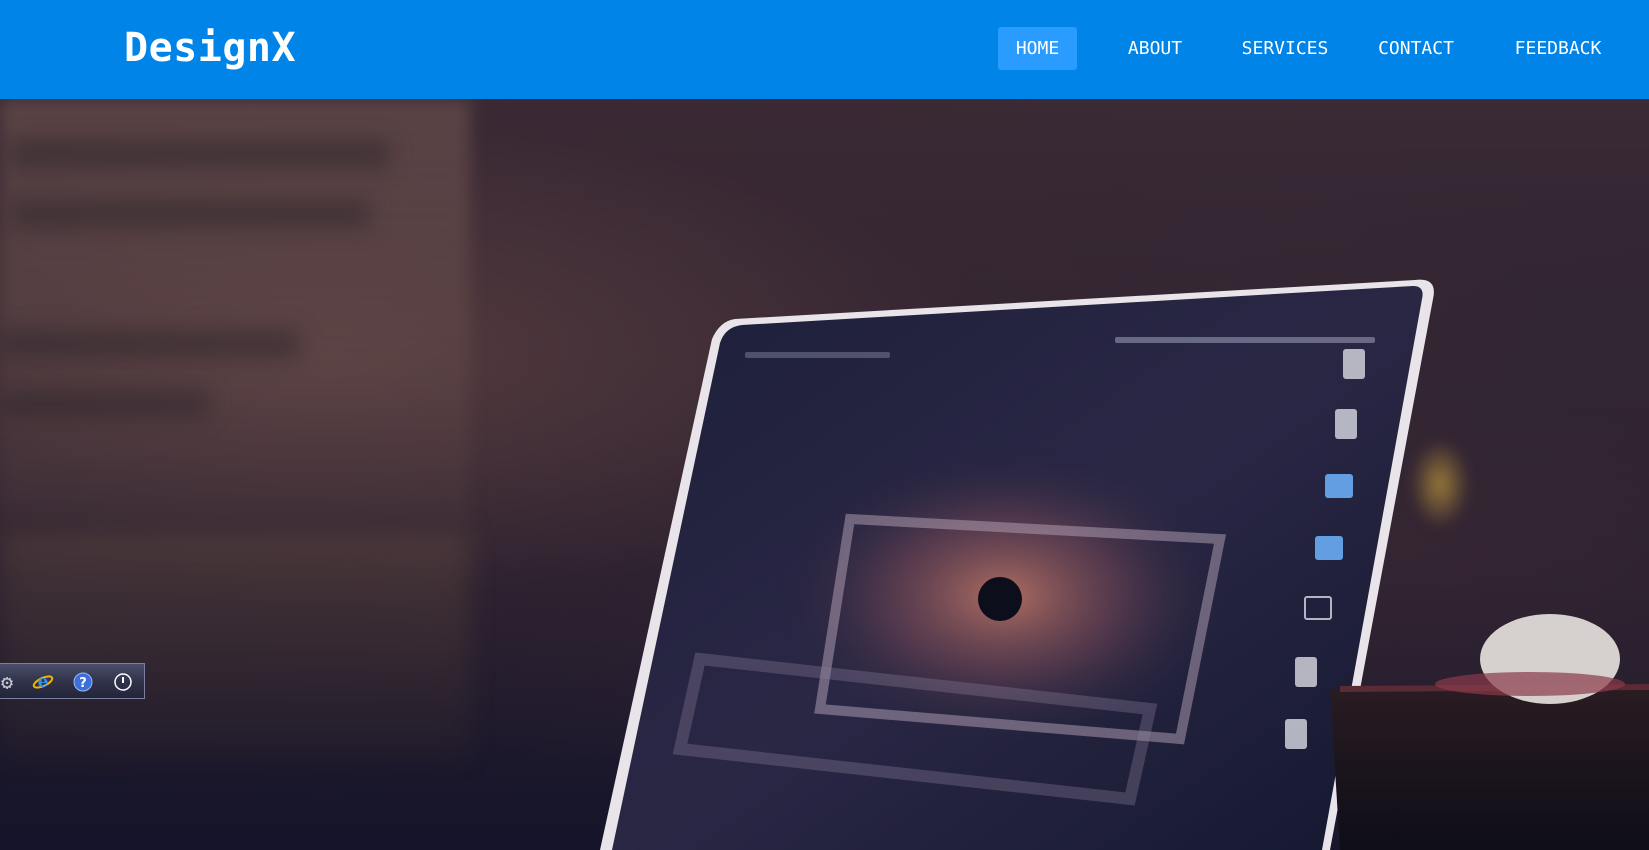 Image resolution: width=1649 pixels, height=850 pixels. What do you see at coordinates (1245, 340) in the screenshot?
I see `screen-menubar-right` at bounding box center [1245, 340].